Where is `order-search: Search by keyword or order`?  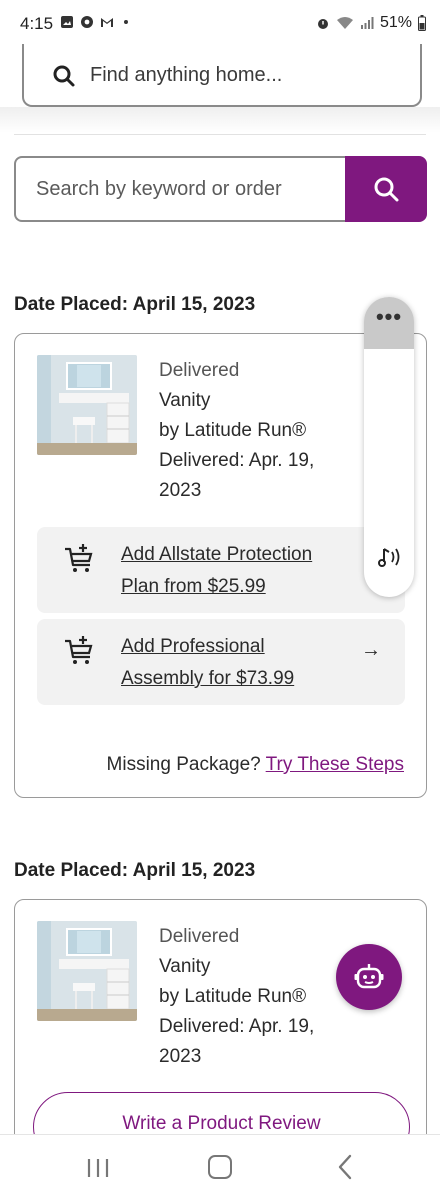
order-search: Search by keyword or order is located at coordinates (220, 189).